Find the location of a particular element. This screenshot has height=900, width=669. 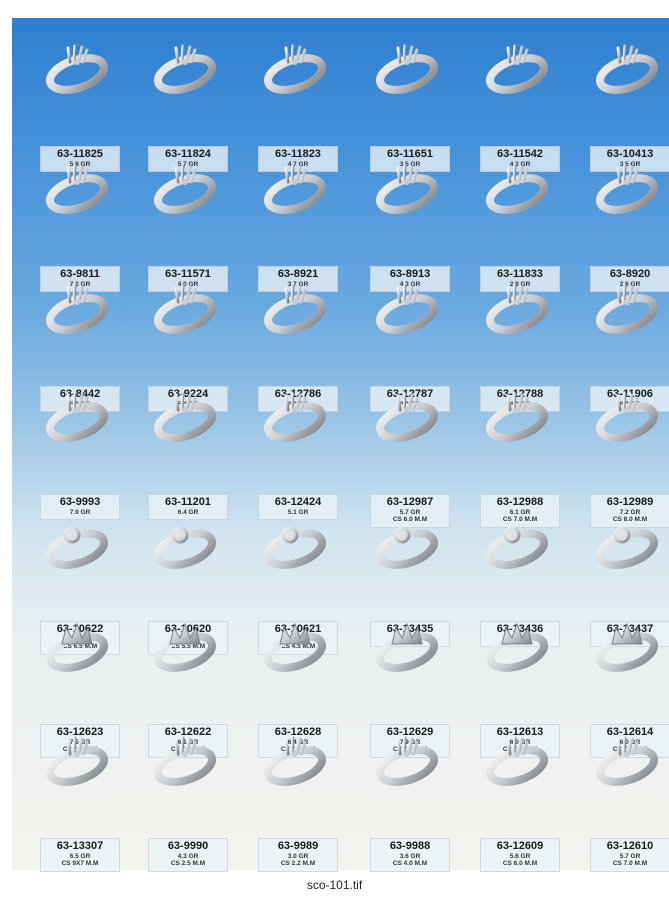

ring-code: 63-12987 is located at coordinates (410, 502).